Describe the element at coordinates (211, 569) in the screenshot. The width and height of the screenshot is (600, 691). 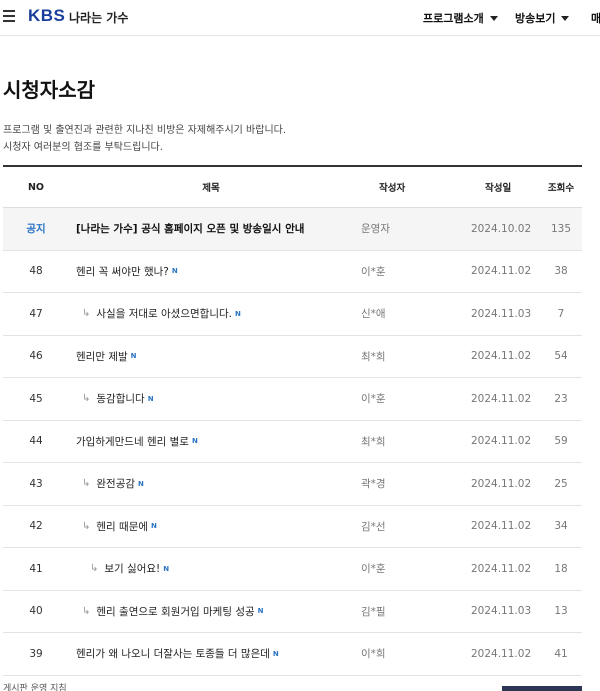
I see `row-title-link: ↳ 보기 싫어요! N` at that location.